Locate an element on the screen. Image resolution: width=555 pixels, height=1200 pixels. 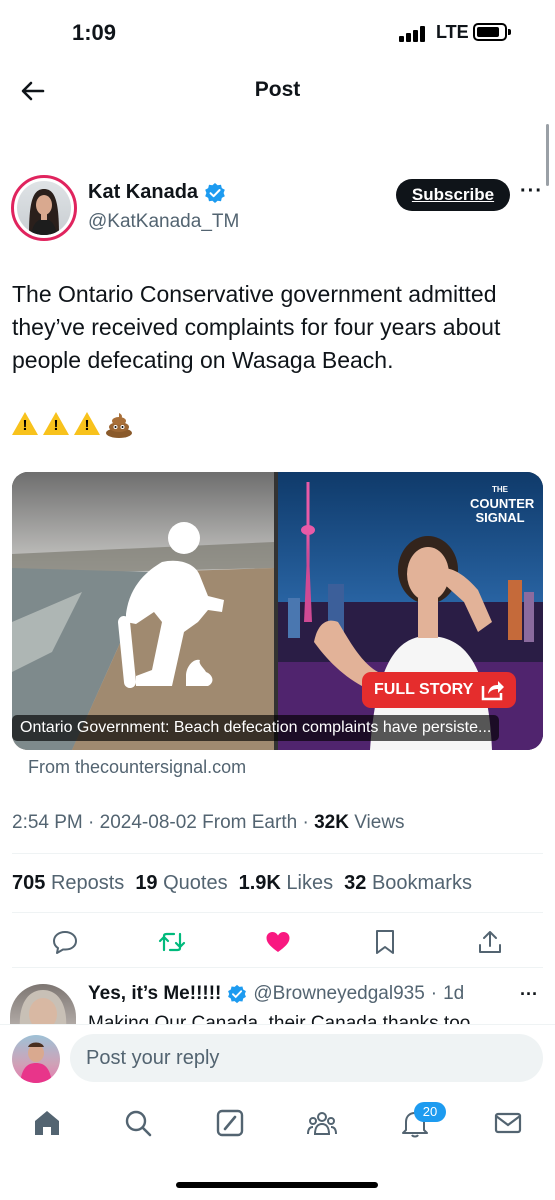
messages-icon is located at coordinates (508, 1123).